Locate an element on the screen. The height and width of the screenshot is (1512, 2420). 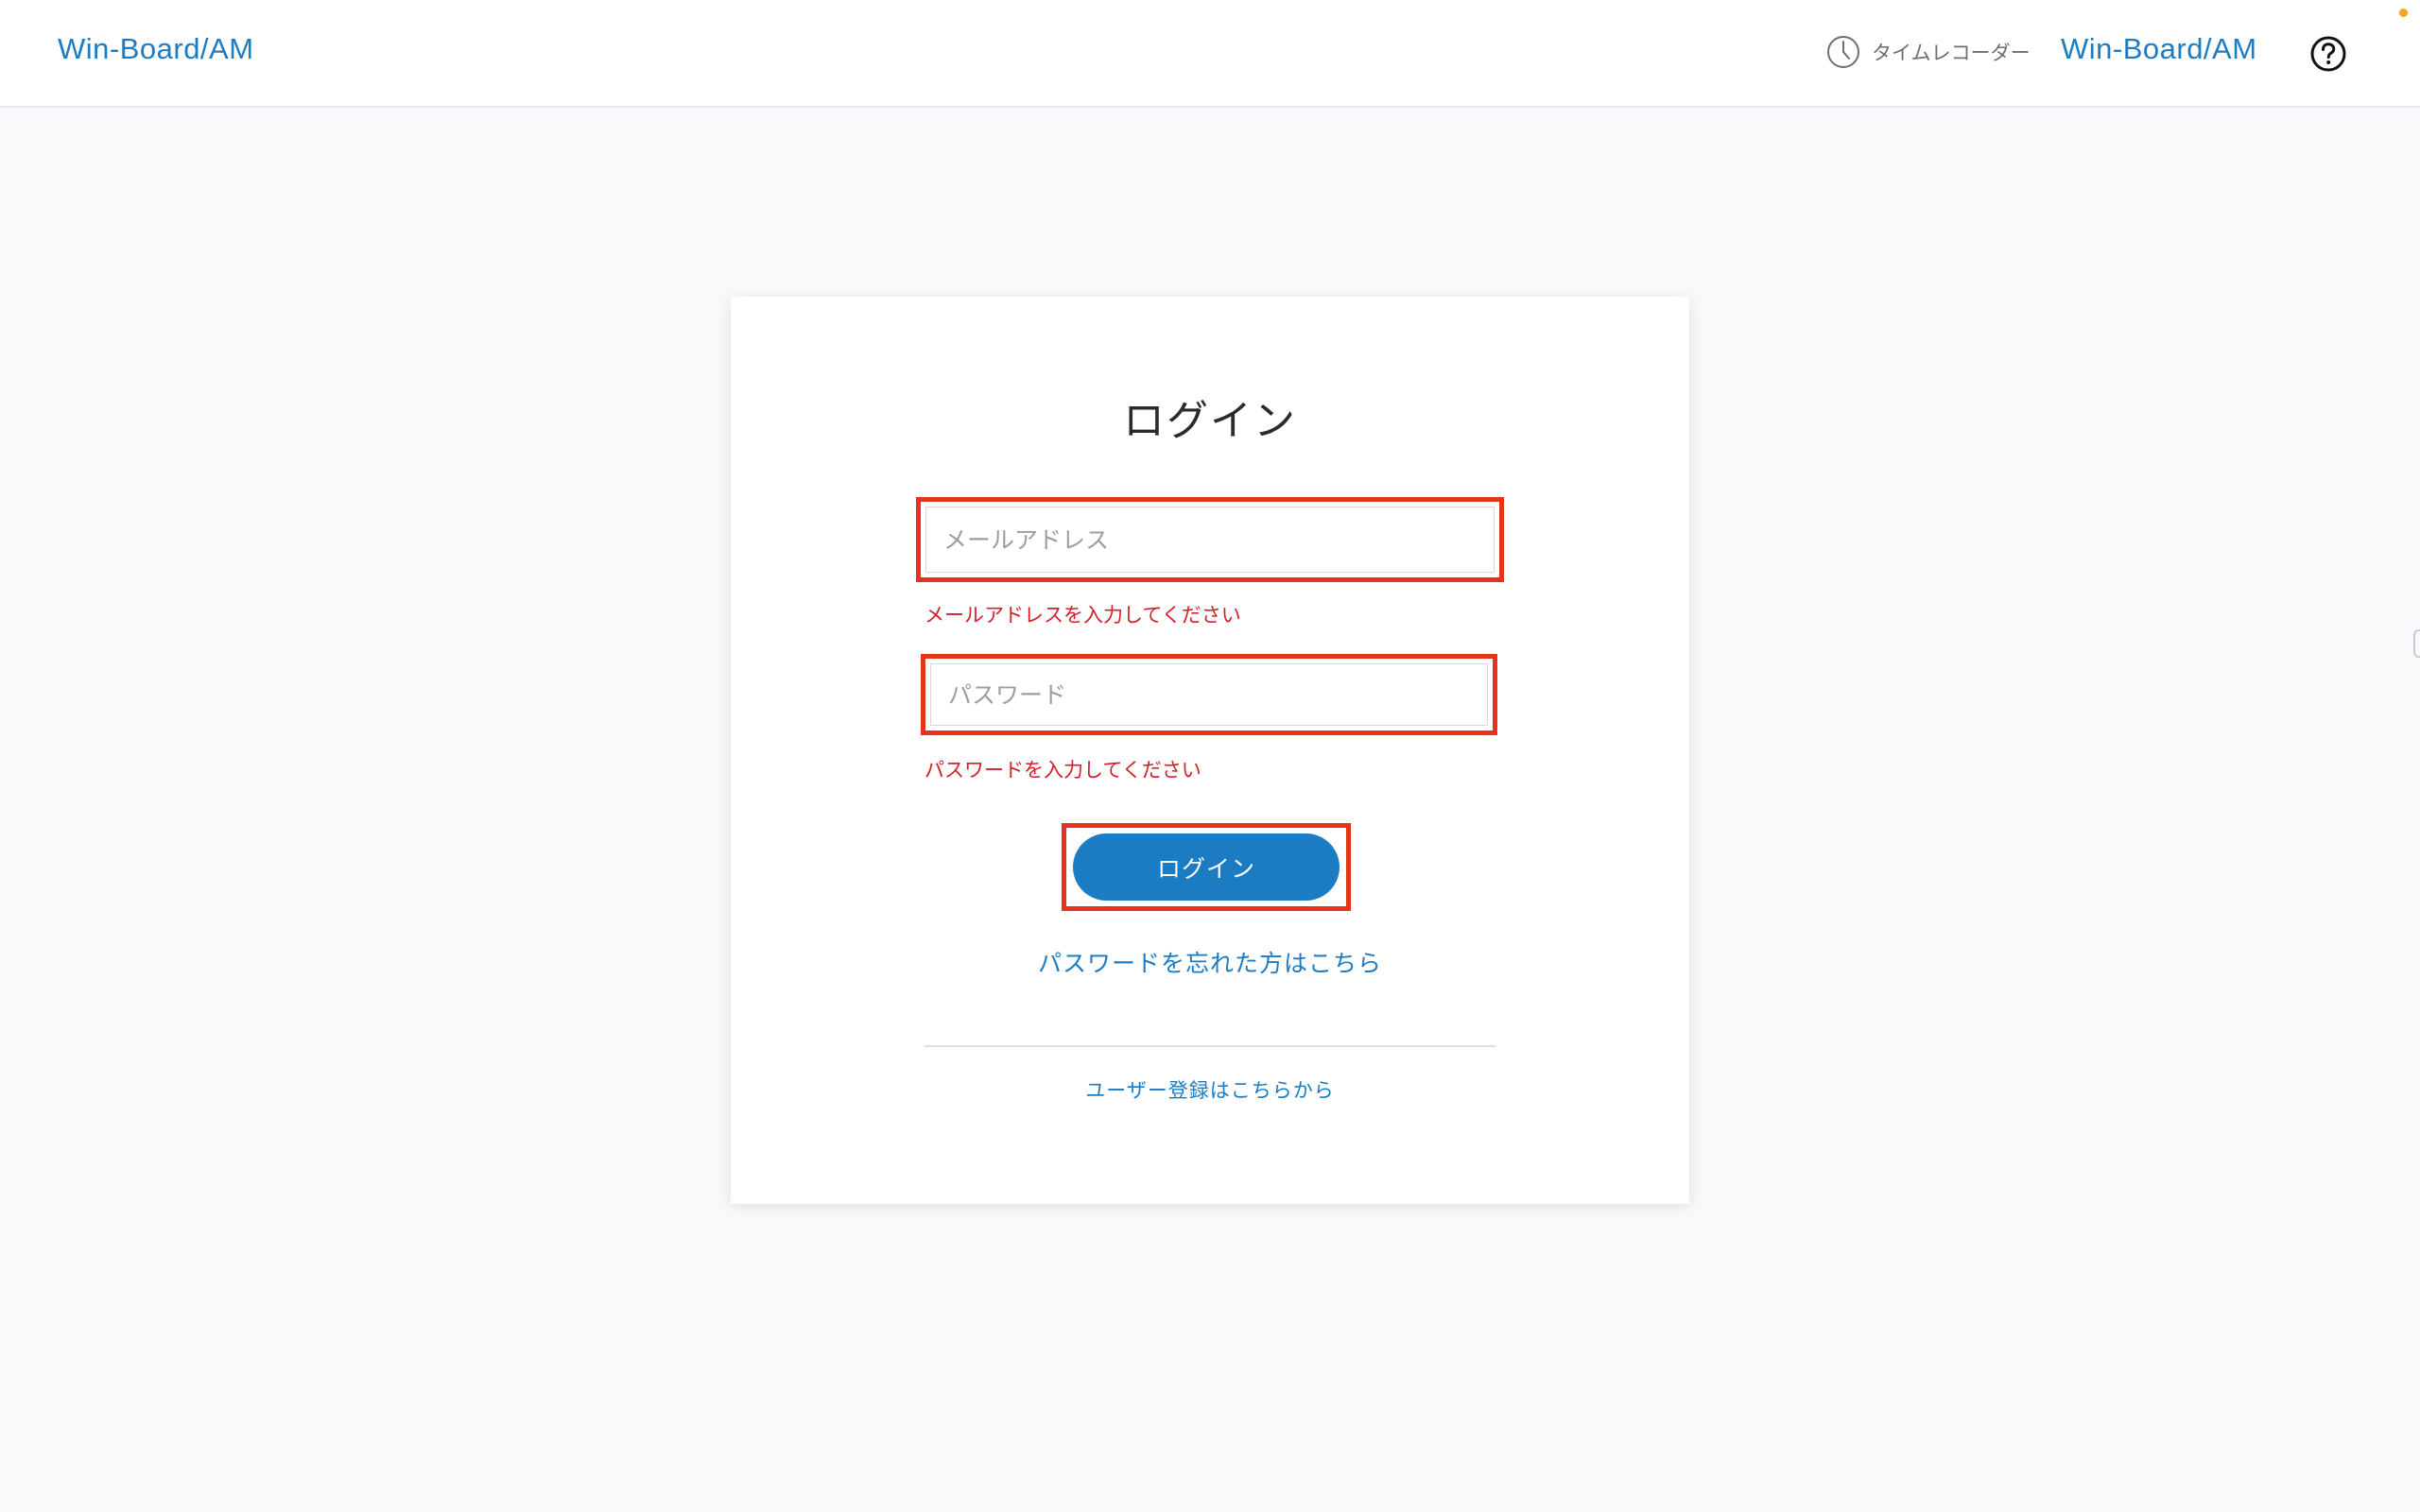
app-header: Win-Board/AM タイムレコーダー Win-Board/AM is located at coordinates (1210, 54).